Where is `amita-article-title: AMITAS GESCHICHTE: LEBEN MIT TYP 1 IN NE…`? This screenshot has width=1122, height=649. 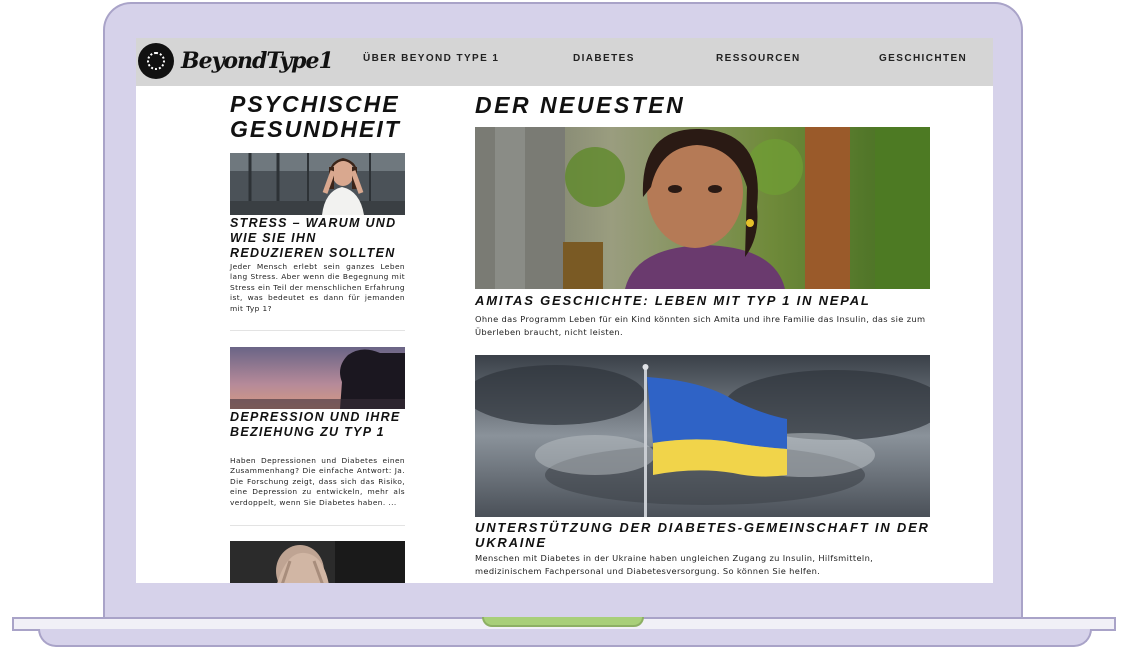 amita-article-title: AMITAS GESCHICHTE: LEBEN MIT TYP 1 IN NE… is located at coordinates (702, 300).